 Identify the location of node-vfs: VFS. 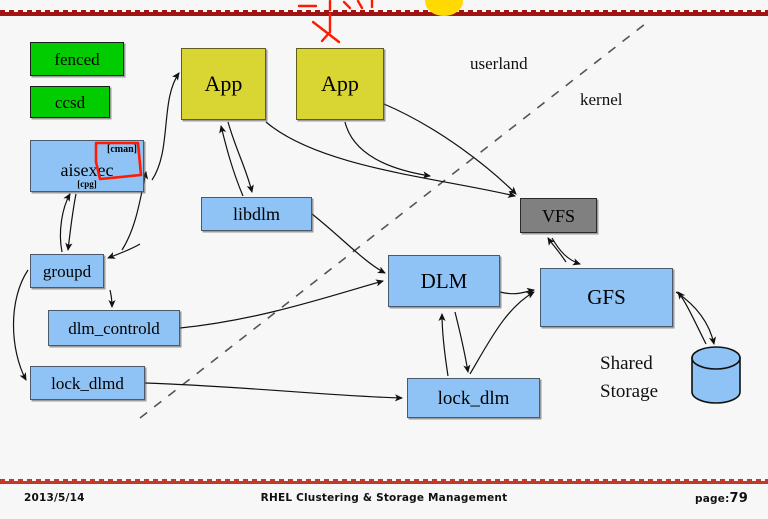
(558, 215).